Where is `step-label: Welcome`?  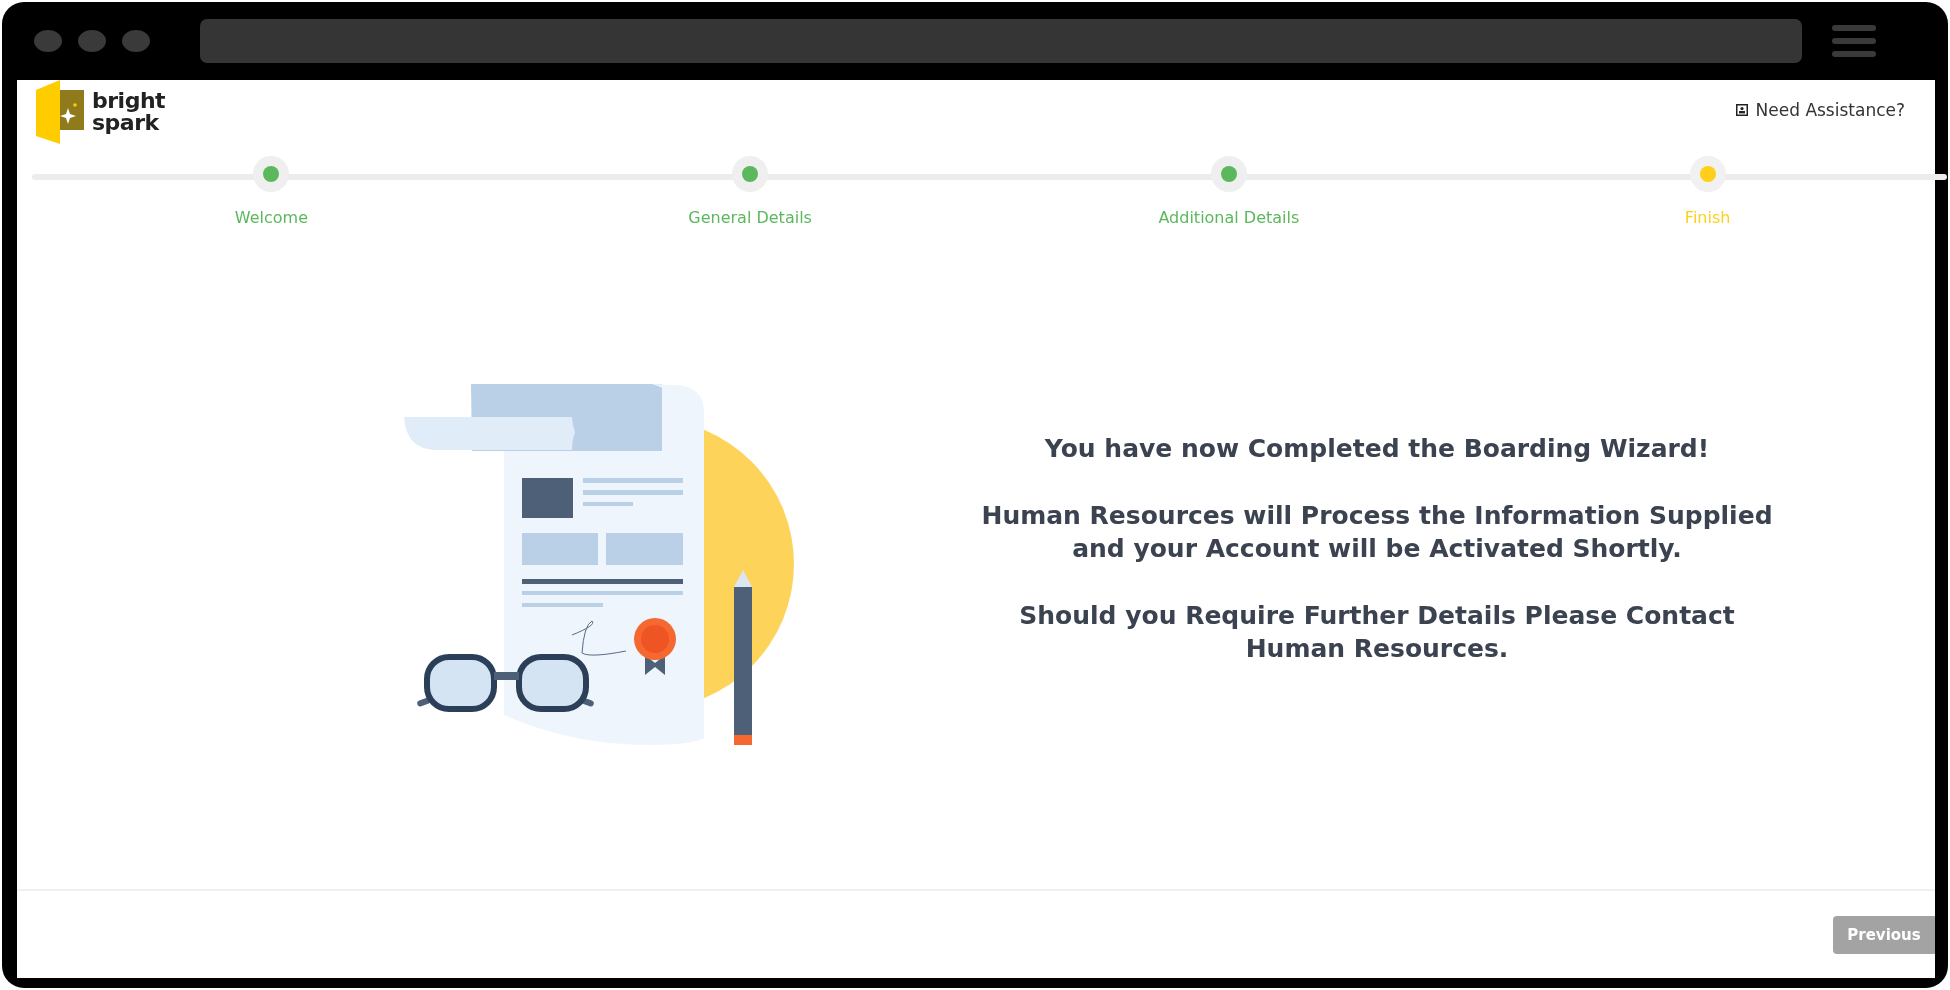
step-label: Welcome is located at coordinates (271, 217).